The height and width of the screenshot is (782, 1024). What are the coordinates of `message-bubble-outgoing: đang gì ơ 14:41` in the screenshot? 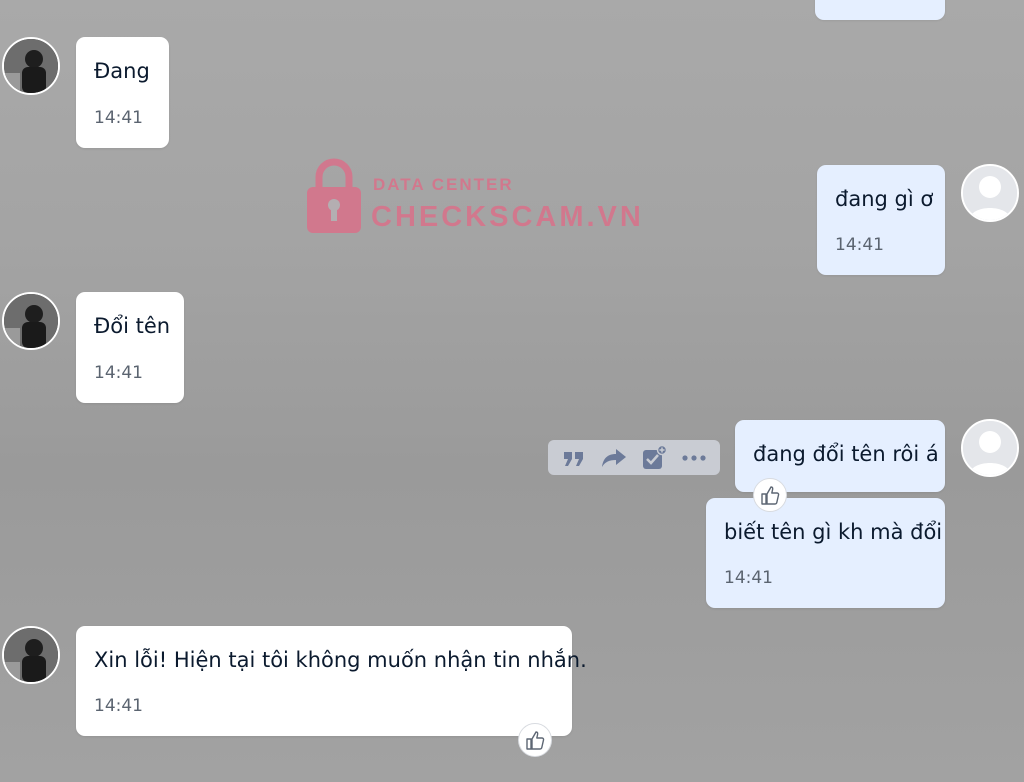 It's located at (881, 220).